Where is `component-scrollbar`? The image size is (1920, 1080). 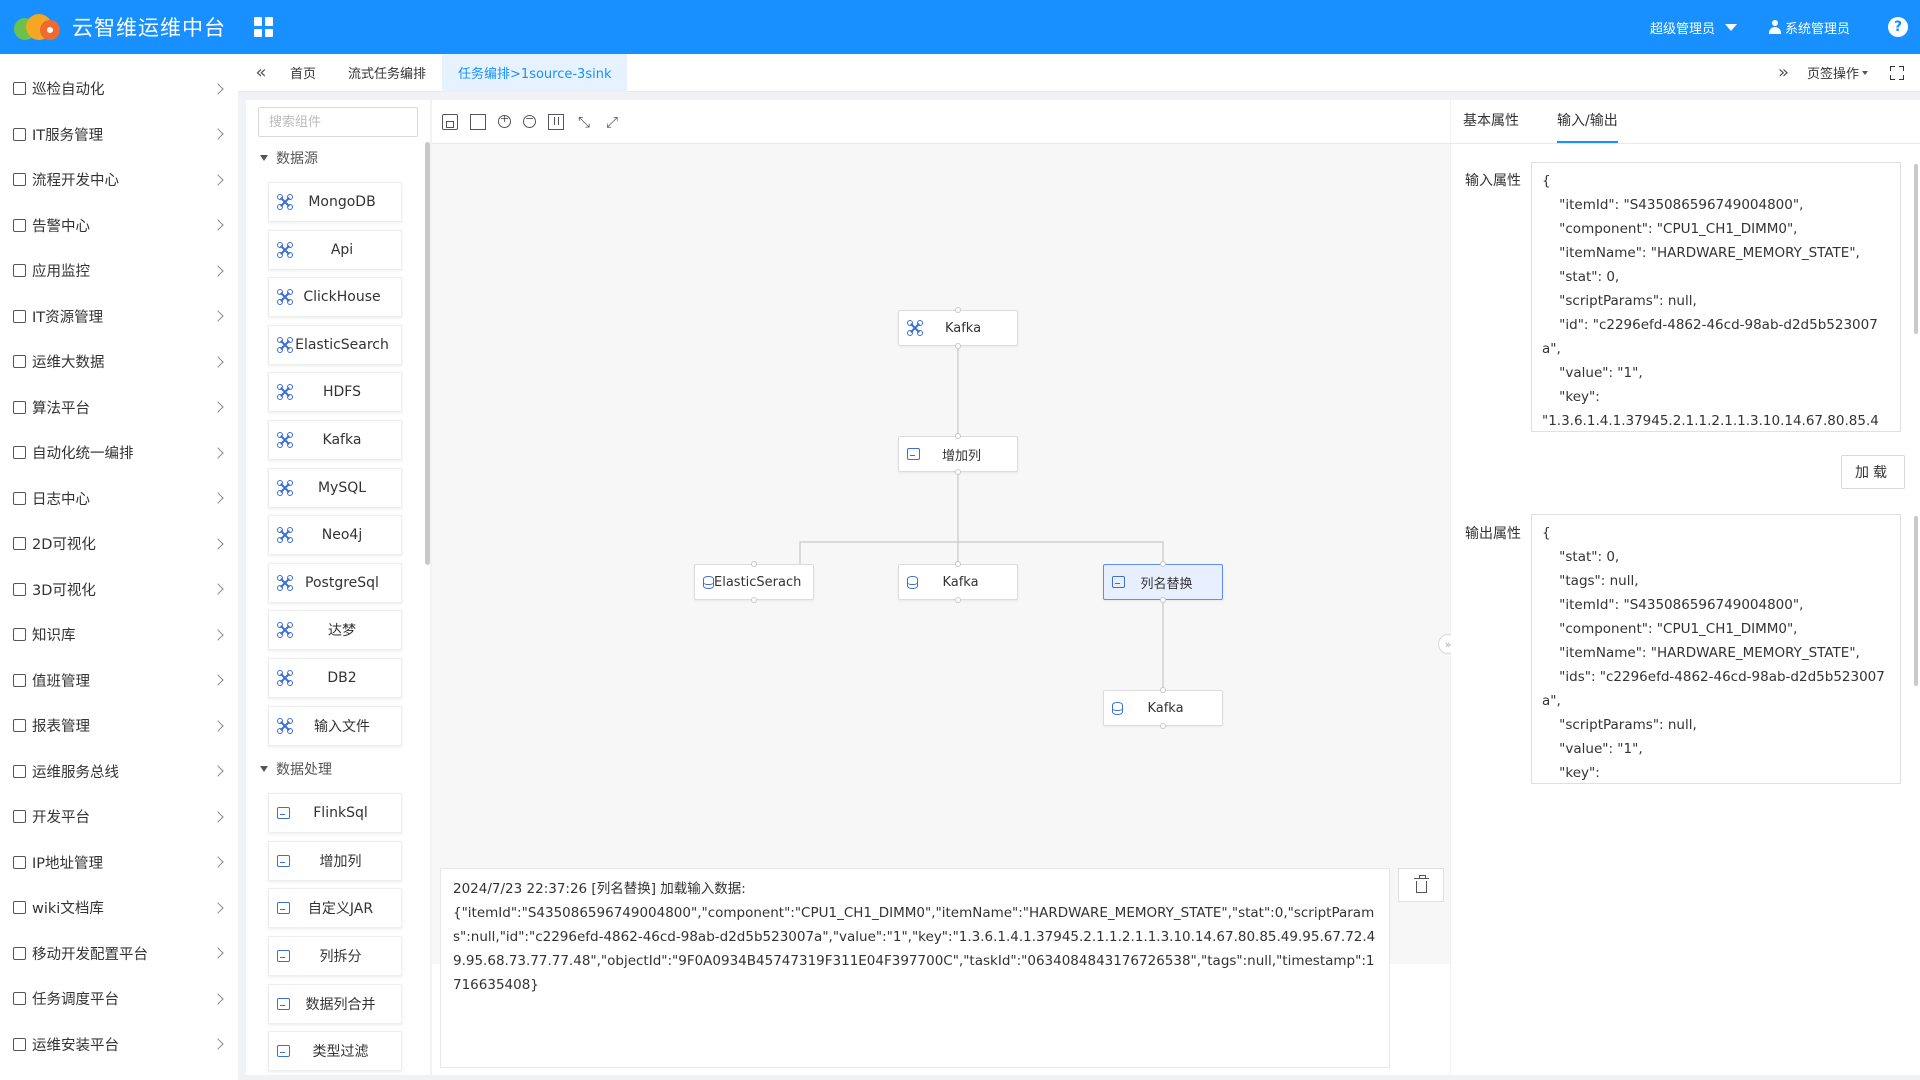 component-scrollbar is located at coordinates (427, 353).